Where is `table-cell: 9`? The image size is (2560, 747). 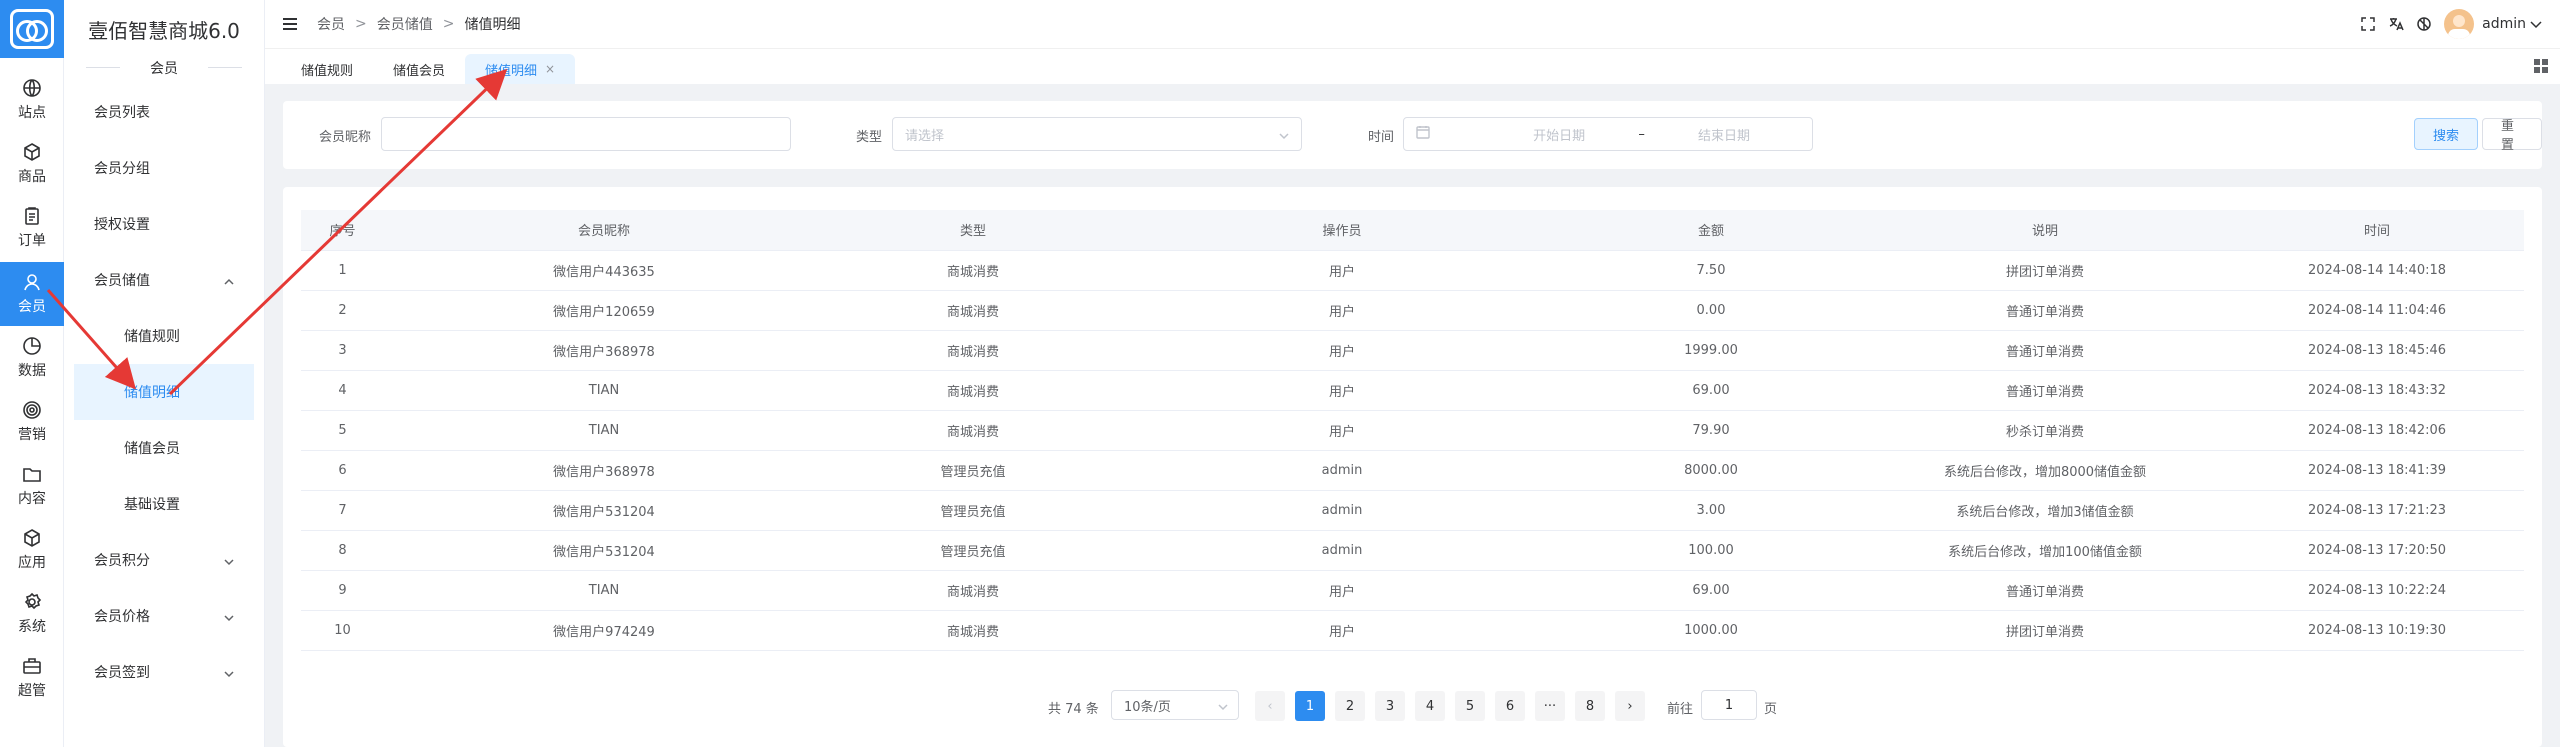
table-cell: 9 is located at coordinates (342, 590).